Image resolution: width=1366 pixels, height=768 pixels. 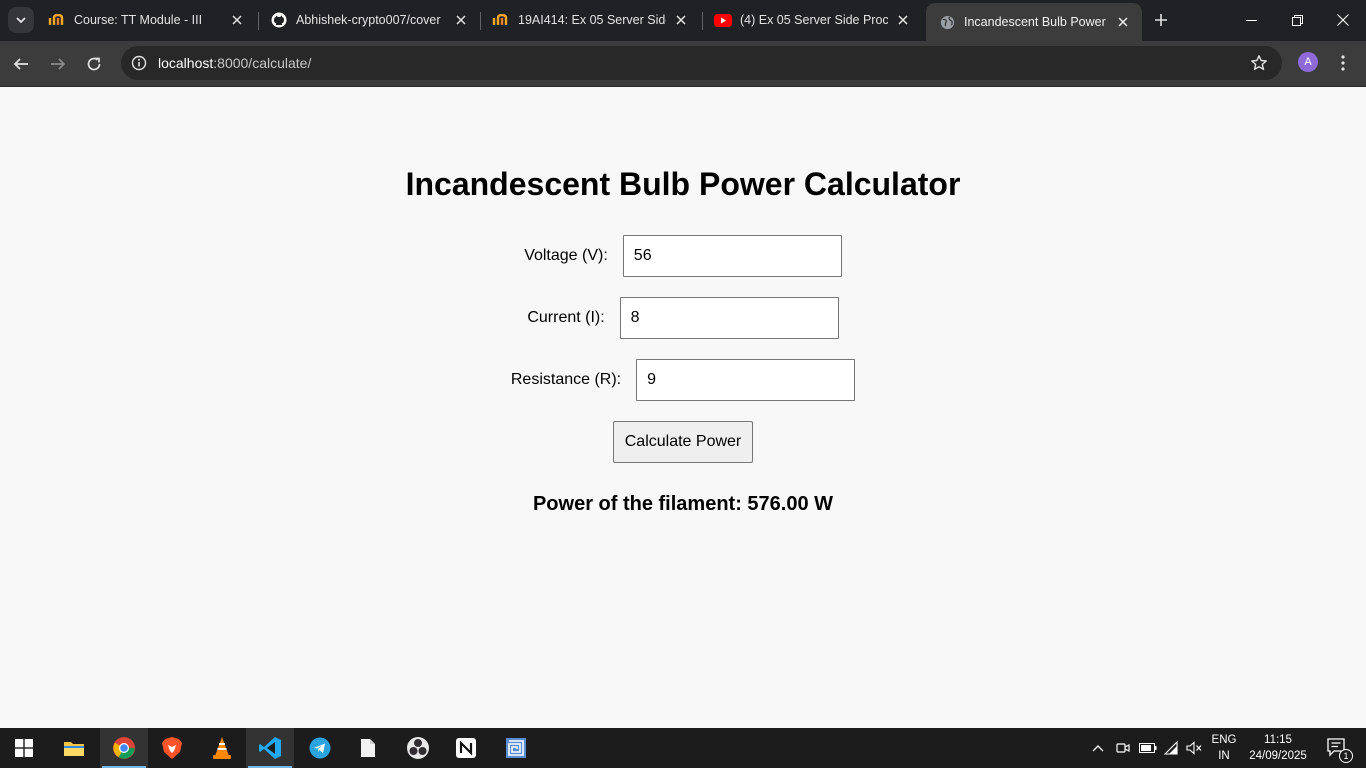 I want to click on tab-youtube: (4) Ex 05 Server Side Process, so click(x=812, y=20).